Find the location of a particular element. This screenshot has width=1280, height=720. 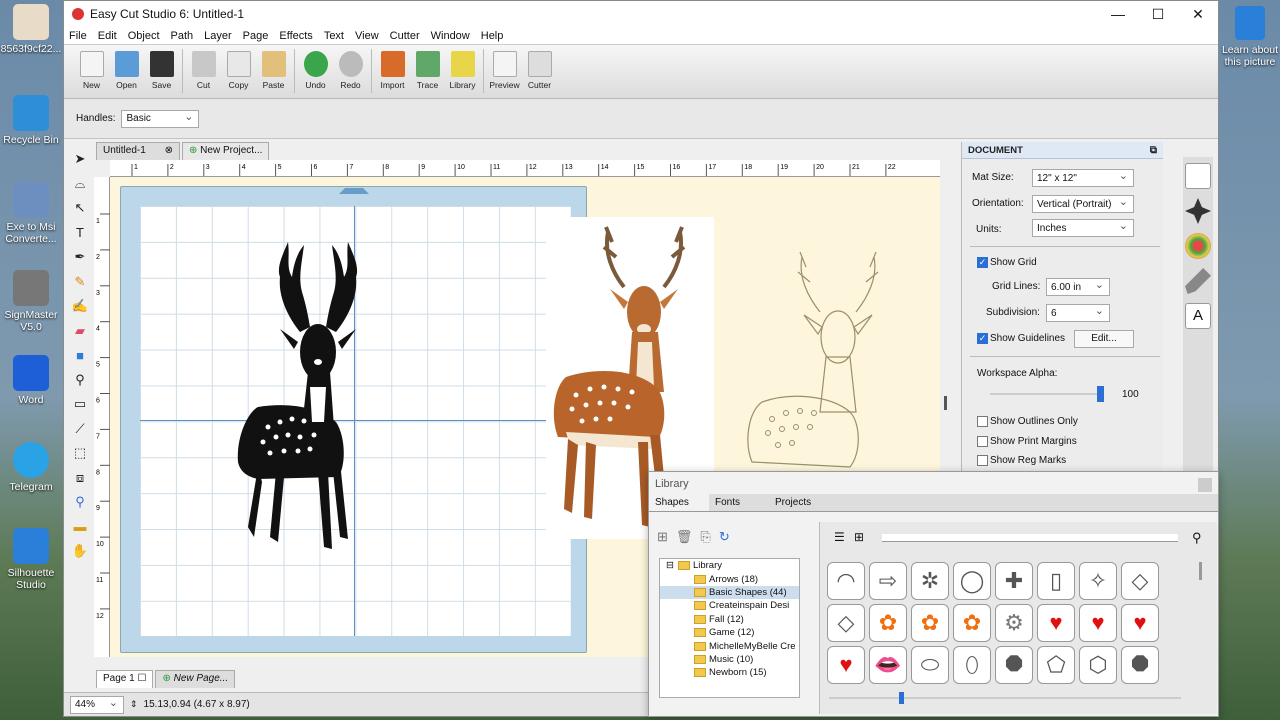

paste-button: Paste is located at coordinates (273, 69).